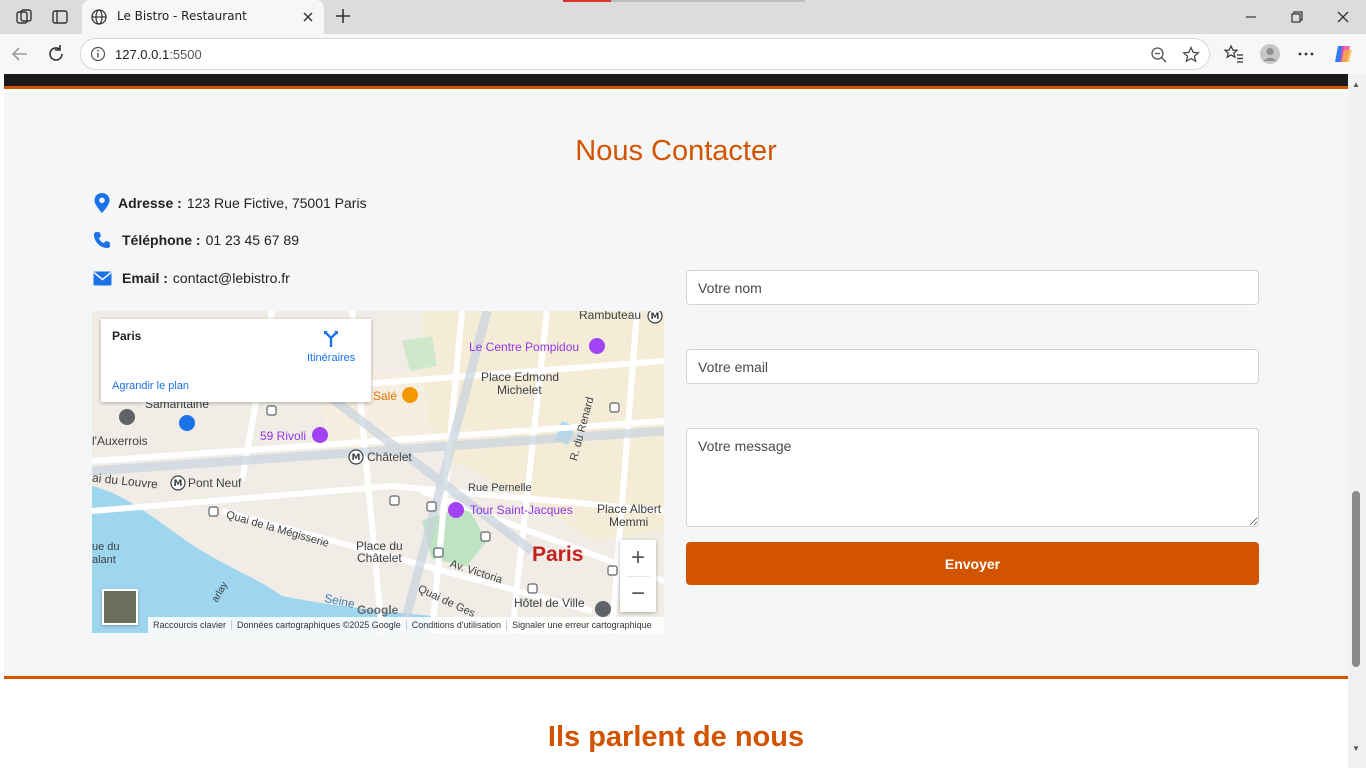 Image resolution: width=1366 pixels, height=768 pixels. Describe the element at coordinates (331, 339) in the screenshot. I see `directions-icon` at that location.